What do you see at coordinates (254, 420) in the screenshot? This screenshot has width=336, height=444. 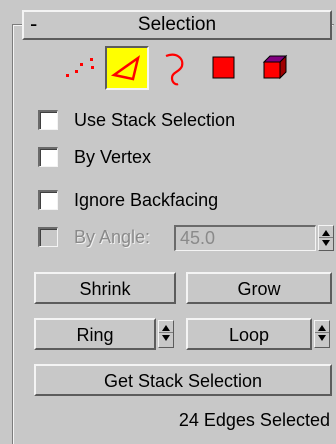 I see `selection-status-text: 24 Edges Selected` at bounding box center [254, 420].